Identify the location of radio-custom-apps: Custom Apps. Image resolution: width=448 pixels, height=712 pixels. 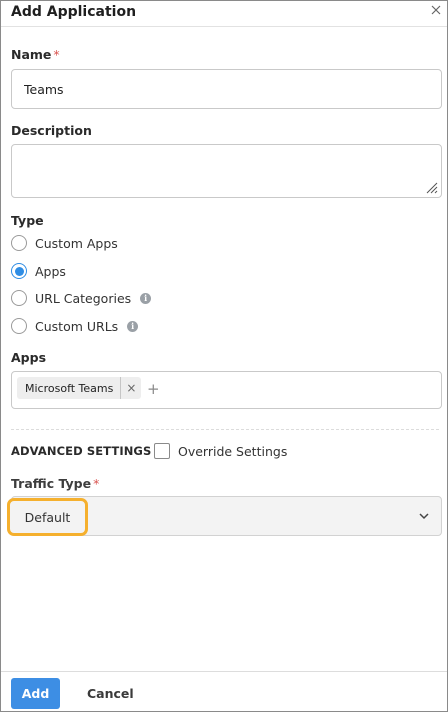
(64, 243).